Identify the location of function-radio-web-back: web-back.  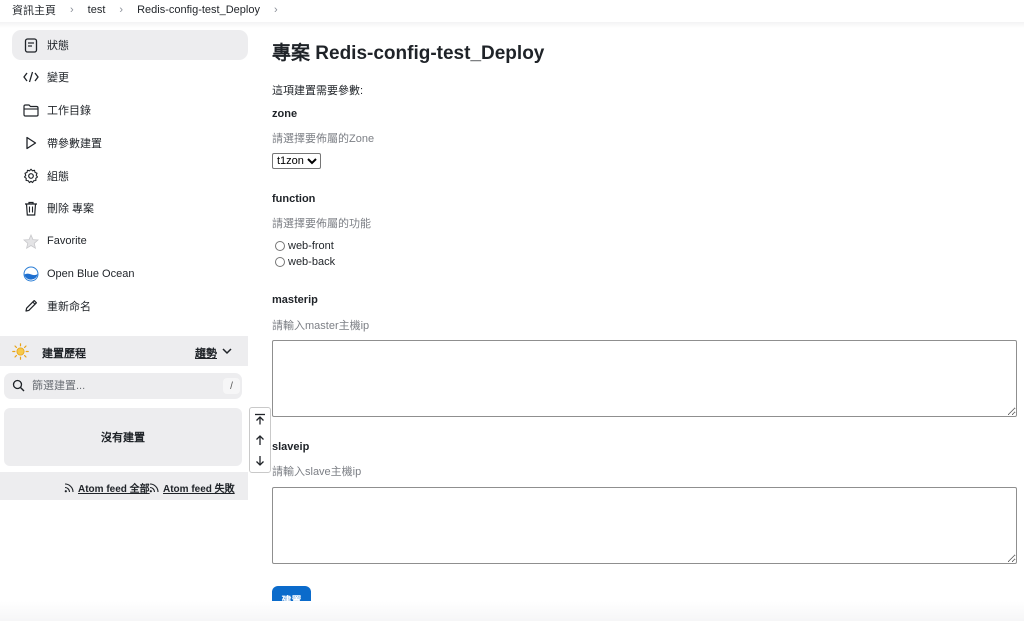
(305, 262).